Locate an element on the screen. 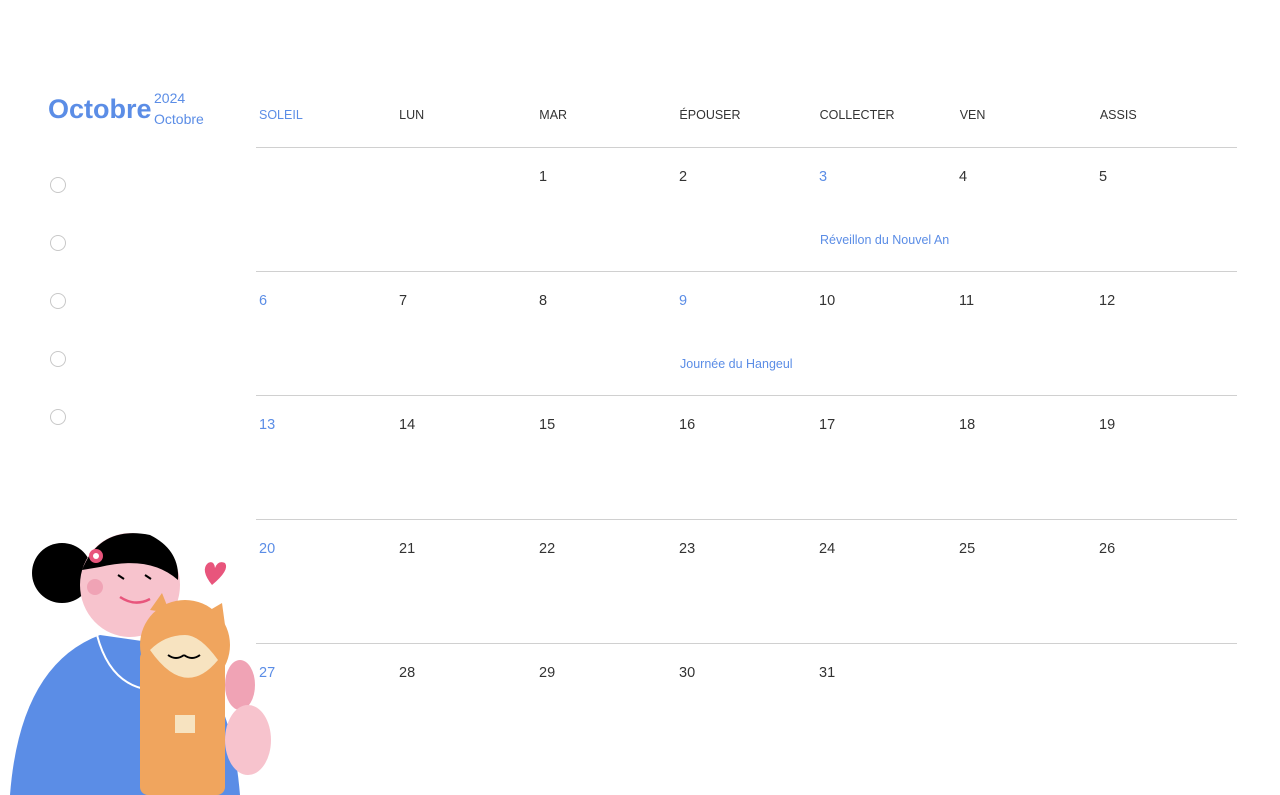  girl-with-cat-illustration is located at coordinates (140, 664).